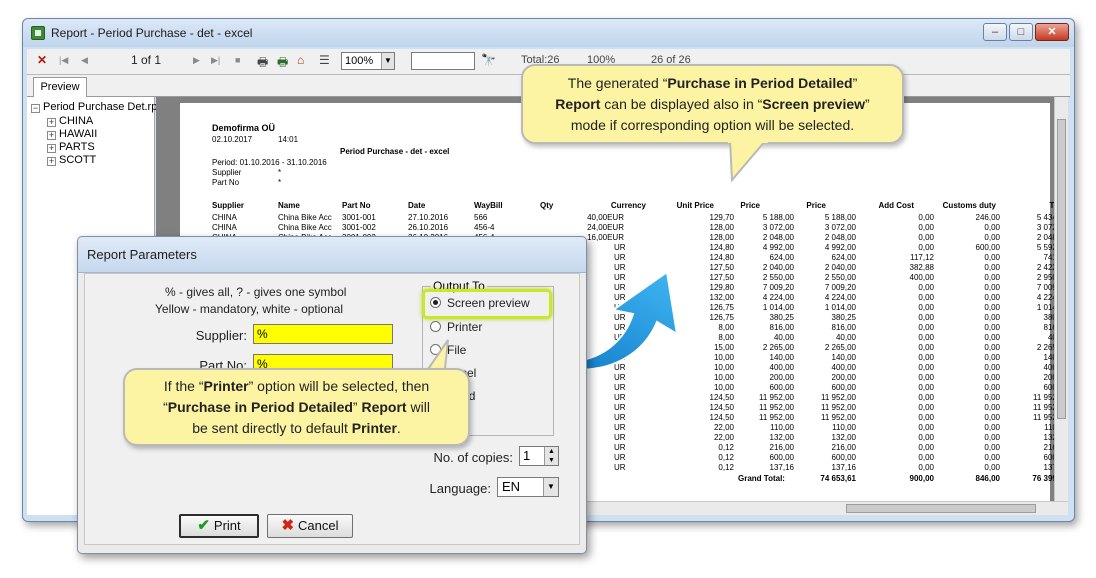 The width and height of the screenshot is (1096, 578). What do you see at coordinates (282, 63) in the screenshot?
I see `print-setup-icon: 🖶` at bounding box center [282, 63].